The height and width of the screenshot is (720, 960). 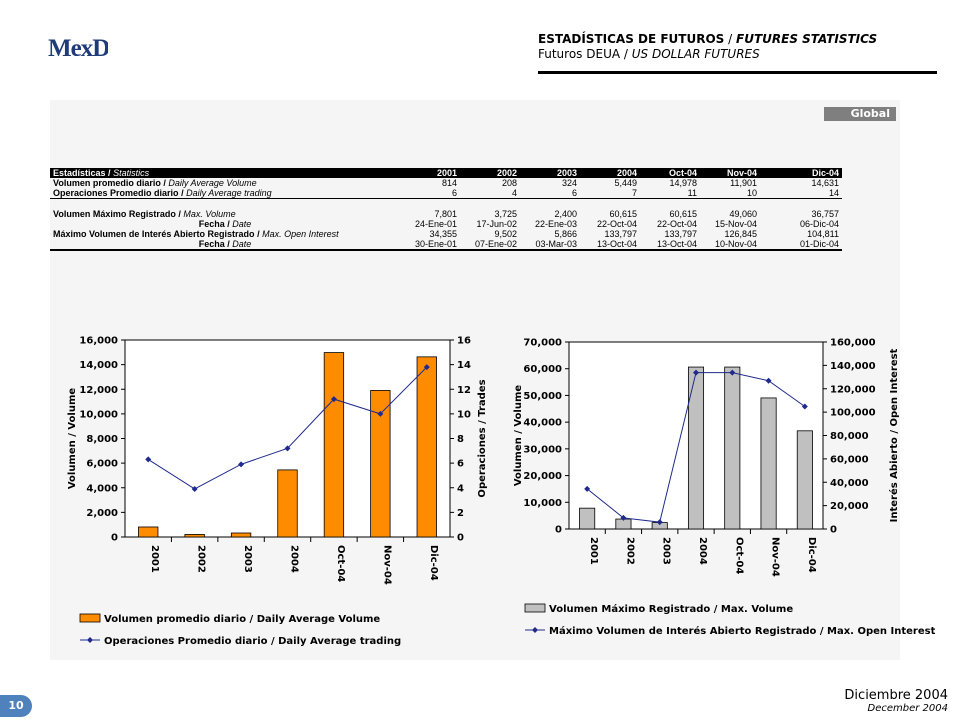 I want to click on global-badge: Global, so click(x=860, y=114).